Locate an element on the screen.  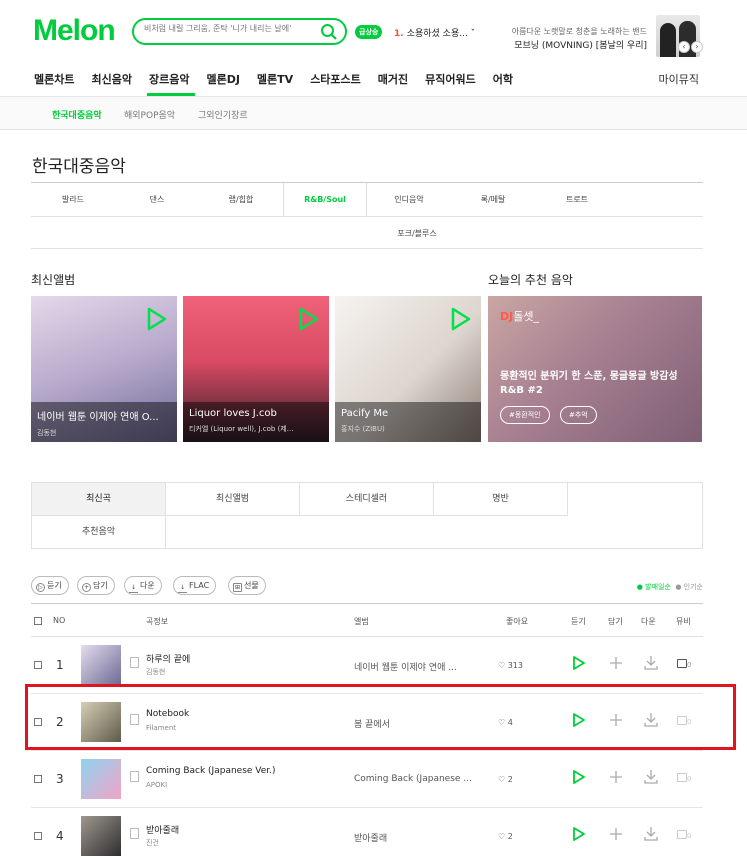
tab-new-albums: 최신앨범 is located at coordinates (233, 499).